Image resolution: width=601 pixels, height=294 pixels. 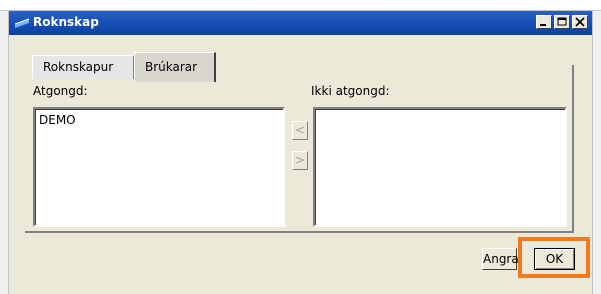 I want to click on minimize-button, so click(x=544, y=22).